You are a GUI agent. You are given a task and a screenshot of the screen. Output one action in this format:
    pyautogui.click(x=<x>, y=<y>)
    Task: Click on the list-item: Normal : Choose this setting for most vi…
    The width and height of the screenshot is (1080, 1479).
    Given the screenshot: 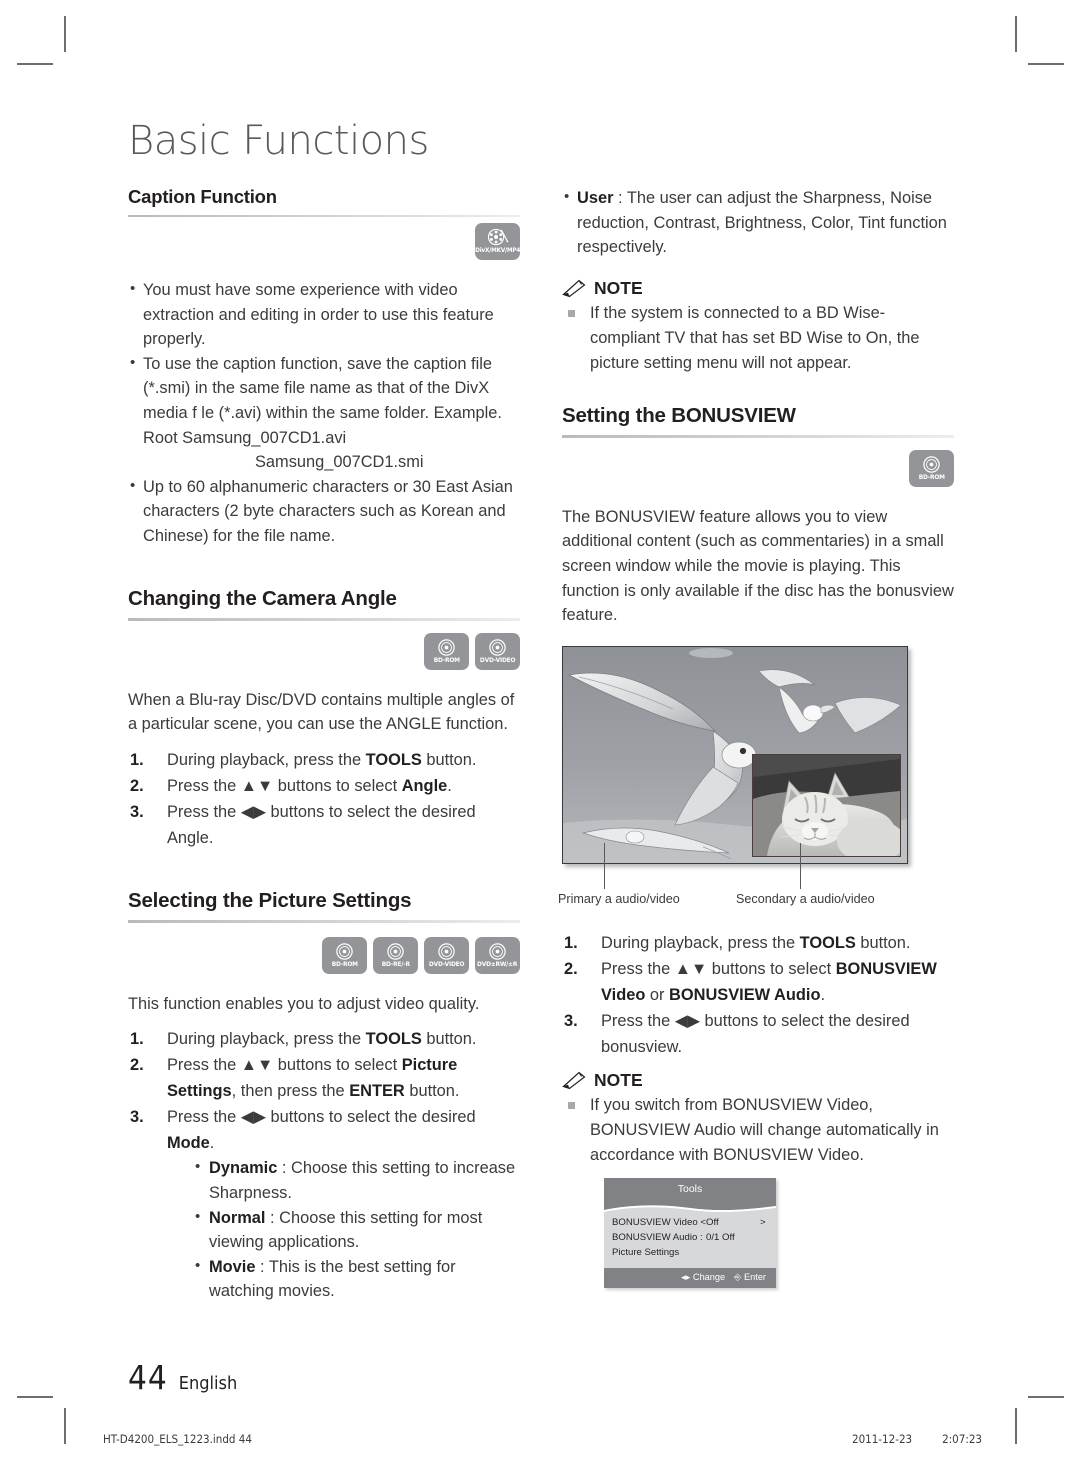 What is the action you would take?
    pyautogui.click(x=357, y=1229)
    